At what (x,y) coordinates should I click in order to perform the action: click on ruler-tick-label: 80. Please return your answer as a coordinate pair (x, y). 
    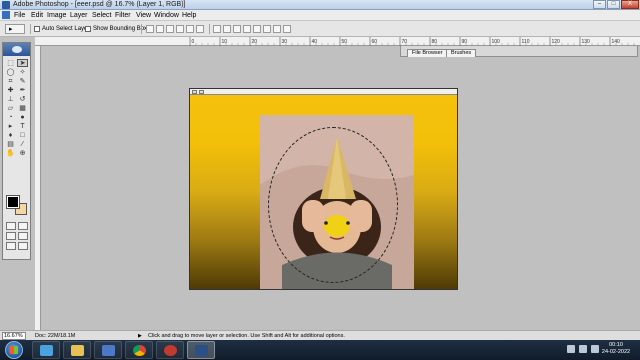
    Looking at the image, I should click on (435, 42).